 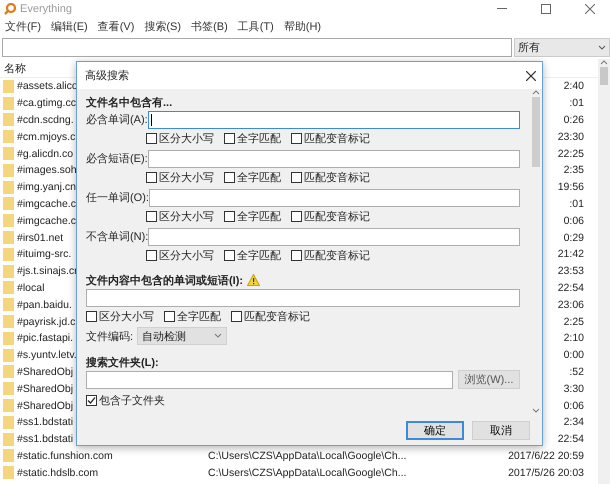 What do you see at coordinates (182, 336) in the screenshot?
I see `encoding-dropdown: 自动检测` at bounding box center [182, 336].